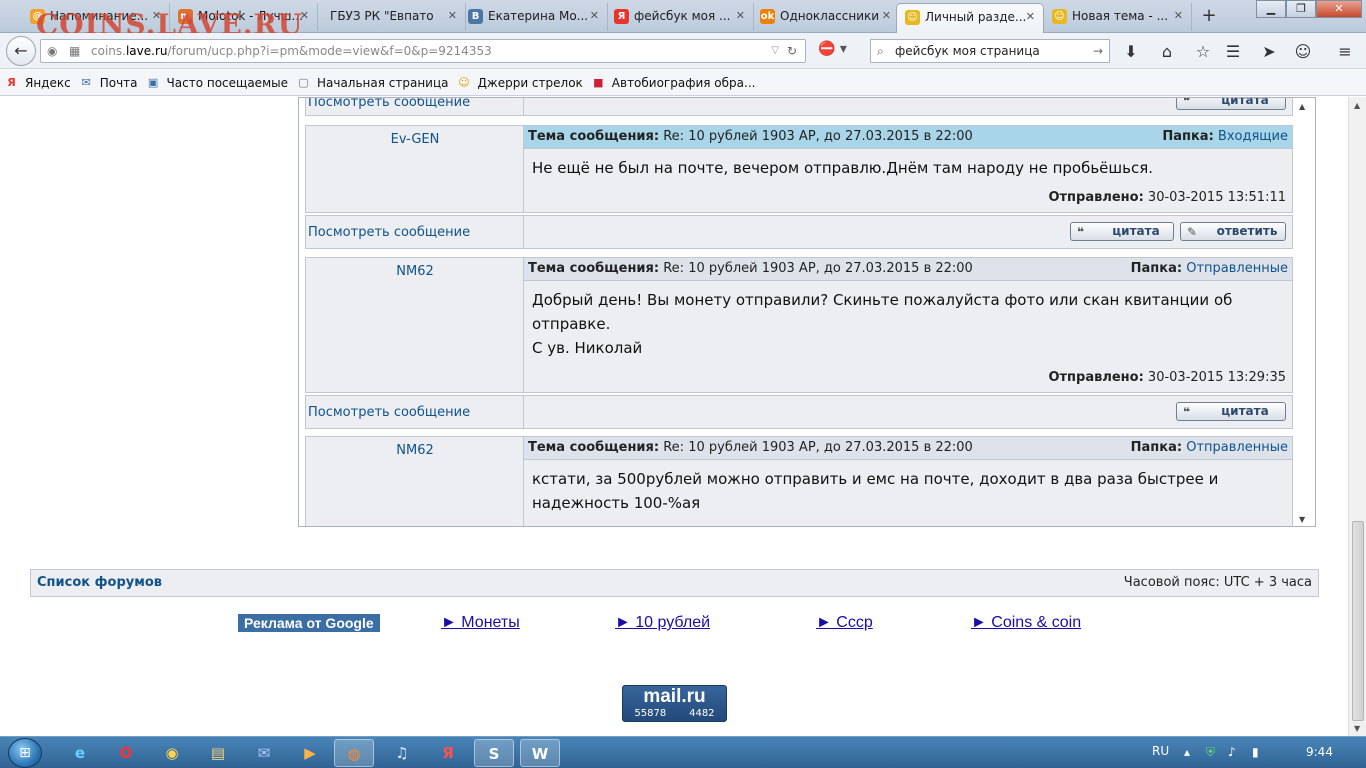  What do you see at coordinates (674, 703) in the screenshot?
I see `mailru-counter: mail.ru 55878 4482` at bounding box center [674, 703].